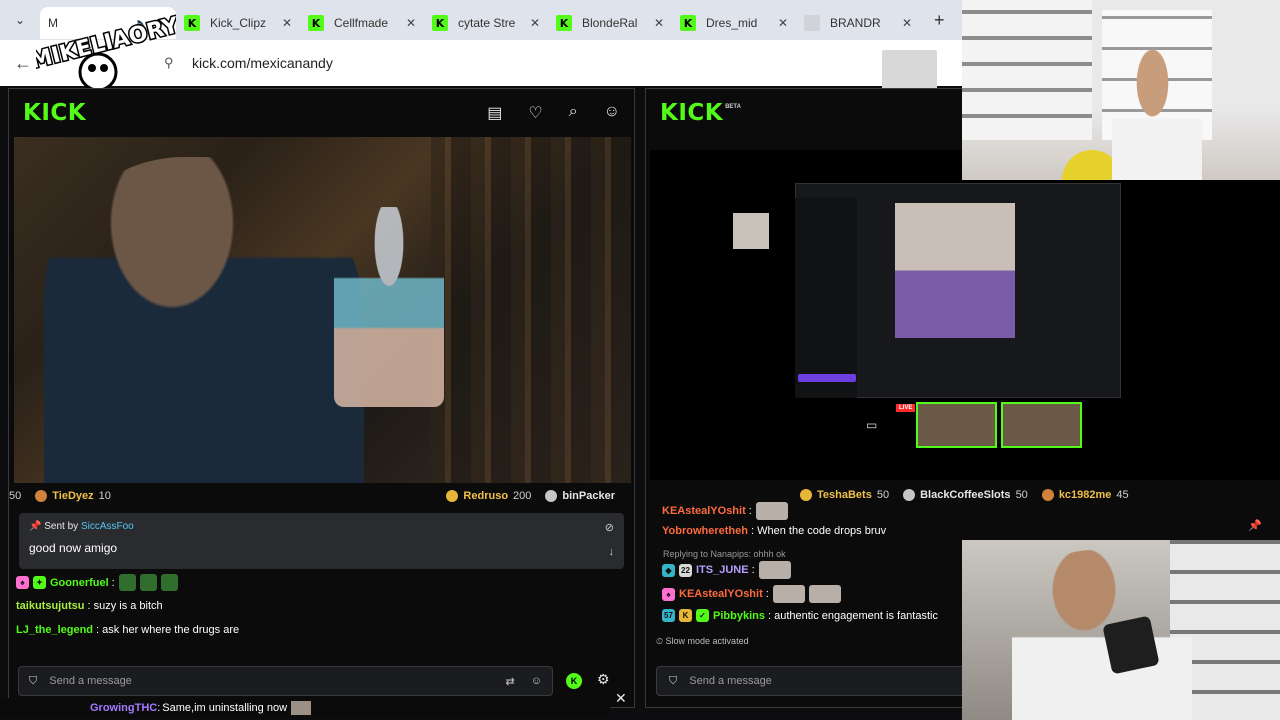  What do you see at coordinates (574, 681) in the screenshot?
I see `kick-send-icon: K` at bounding box center [574, 681].